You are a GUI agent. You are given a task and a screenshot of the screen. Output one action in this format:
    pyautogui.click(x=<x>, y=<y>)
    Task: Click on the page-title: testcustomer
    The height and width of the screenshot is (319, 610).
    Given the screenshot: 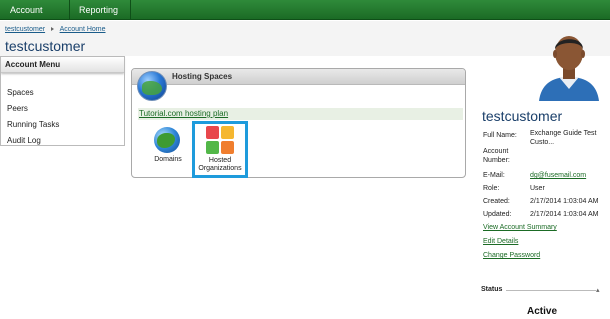 What is the action you would take?
    pyautogui.click(x=45, y=46)
    